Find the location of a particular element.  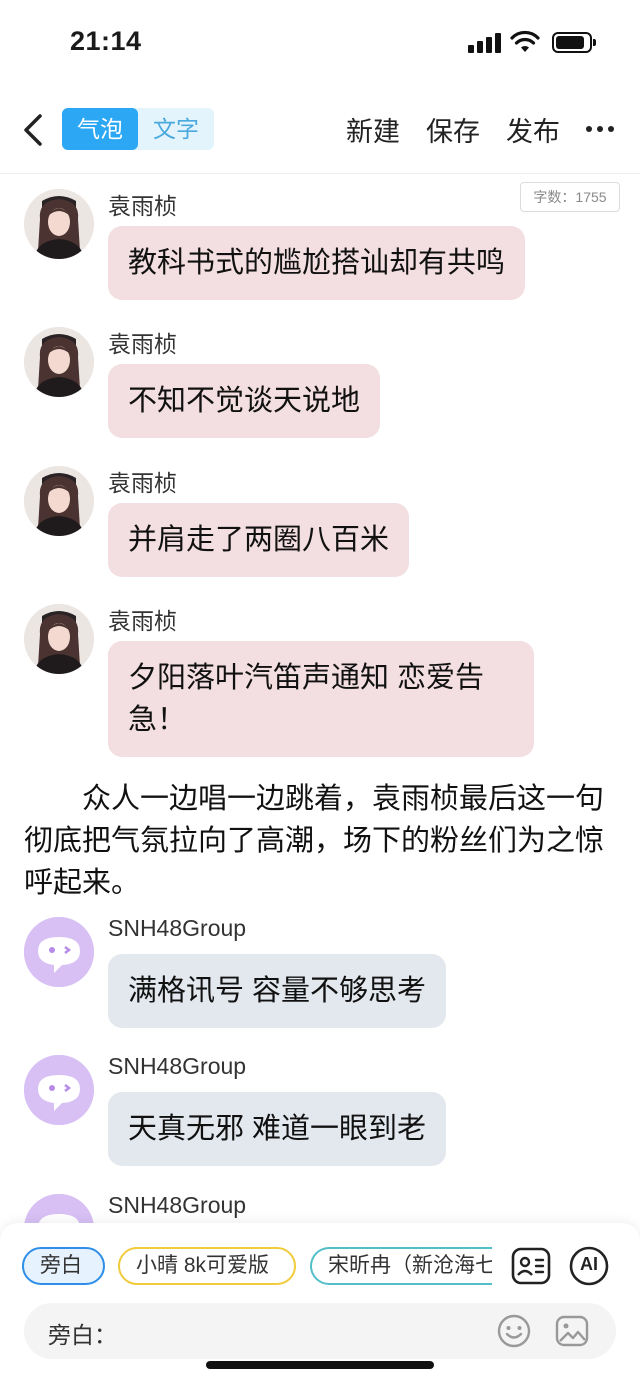

message-bubble: 并肩走了两圈八百米 is located at coordinates (259, 540).